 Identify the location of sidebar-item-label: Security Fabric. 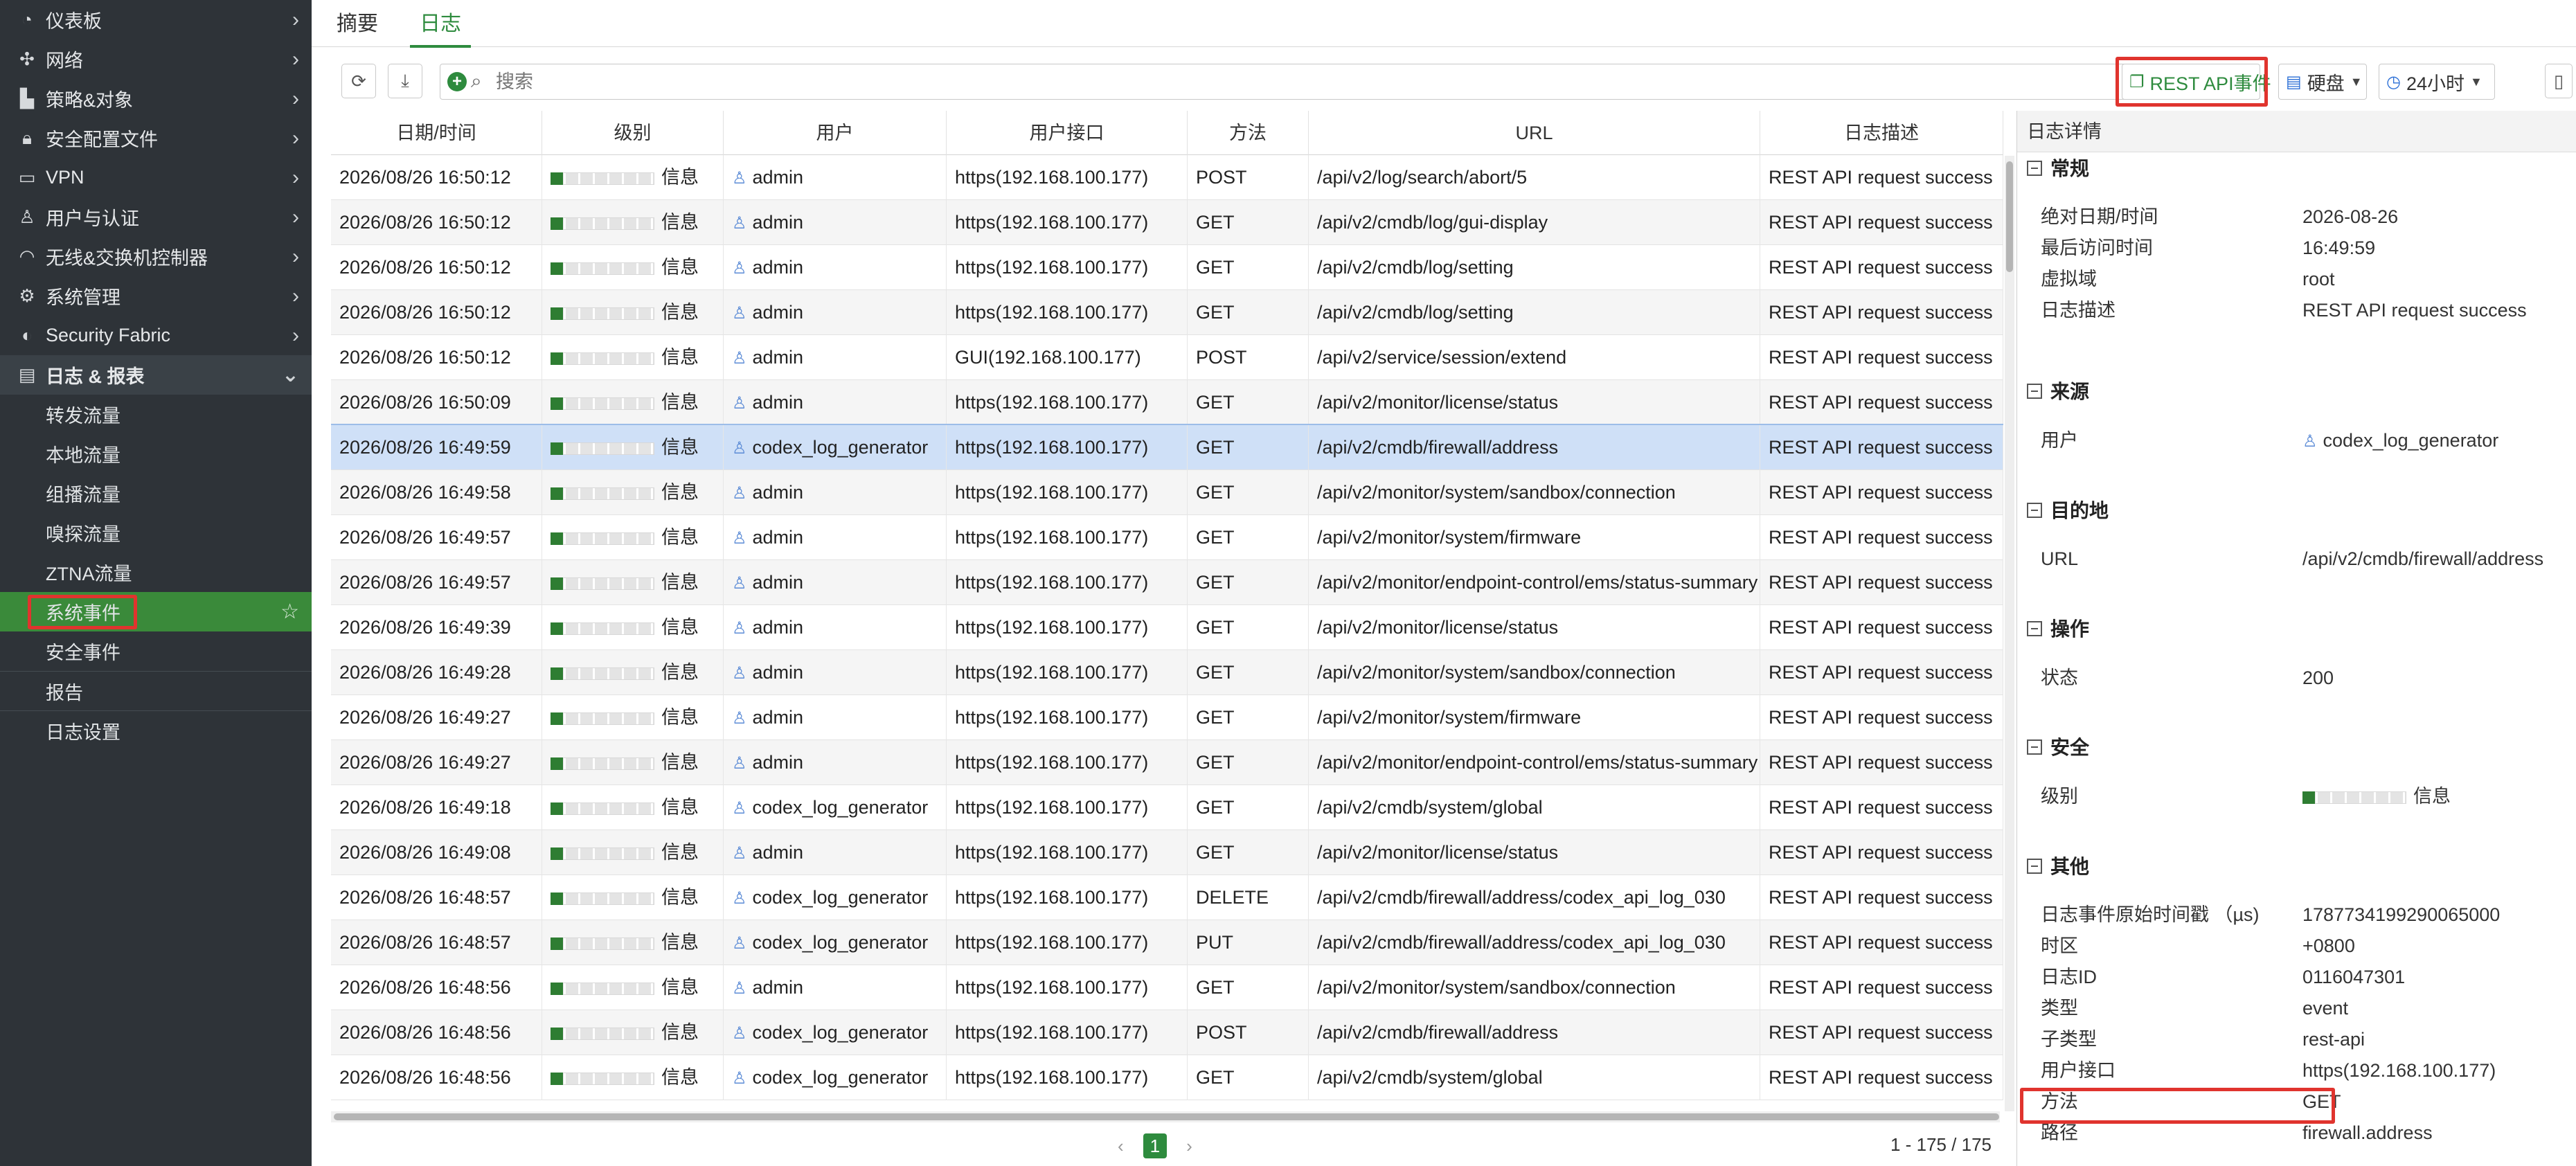
(108, 335).